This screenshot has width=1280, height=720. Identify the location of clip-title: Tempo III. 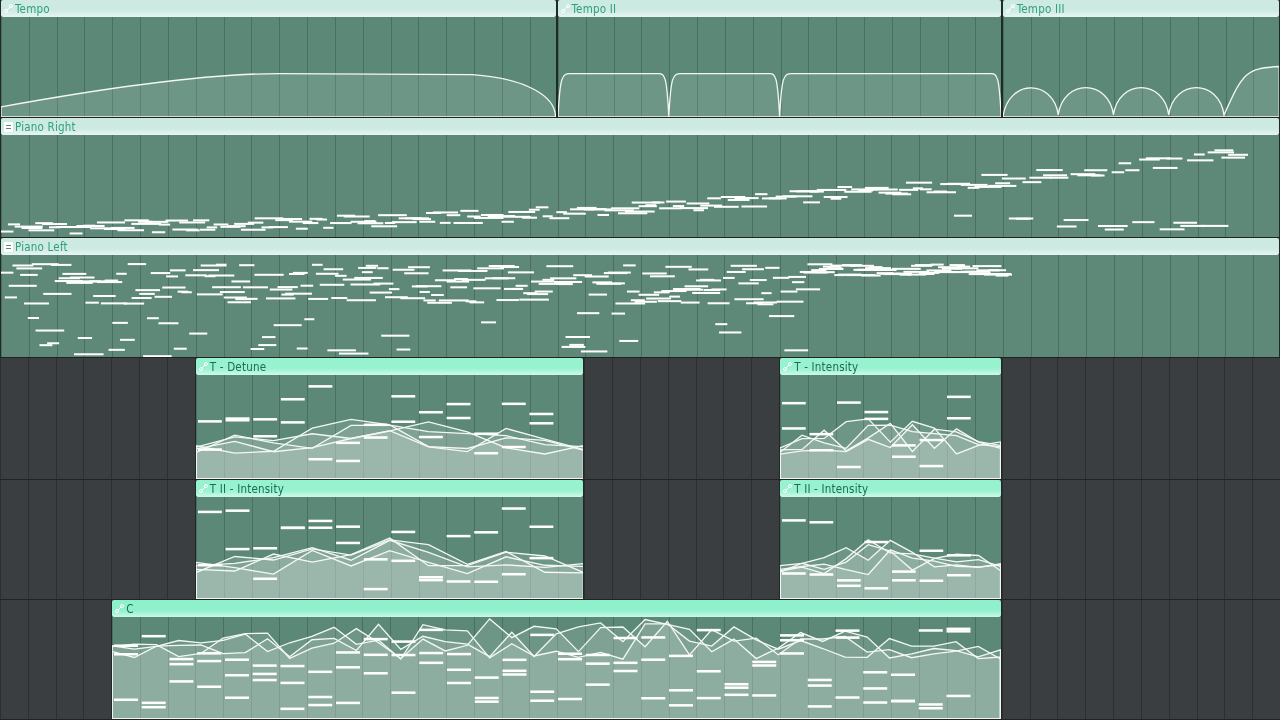
(1040, 8).